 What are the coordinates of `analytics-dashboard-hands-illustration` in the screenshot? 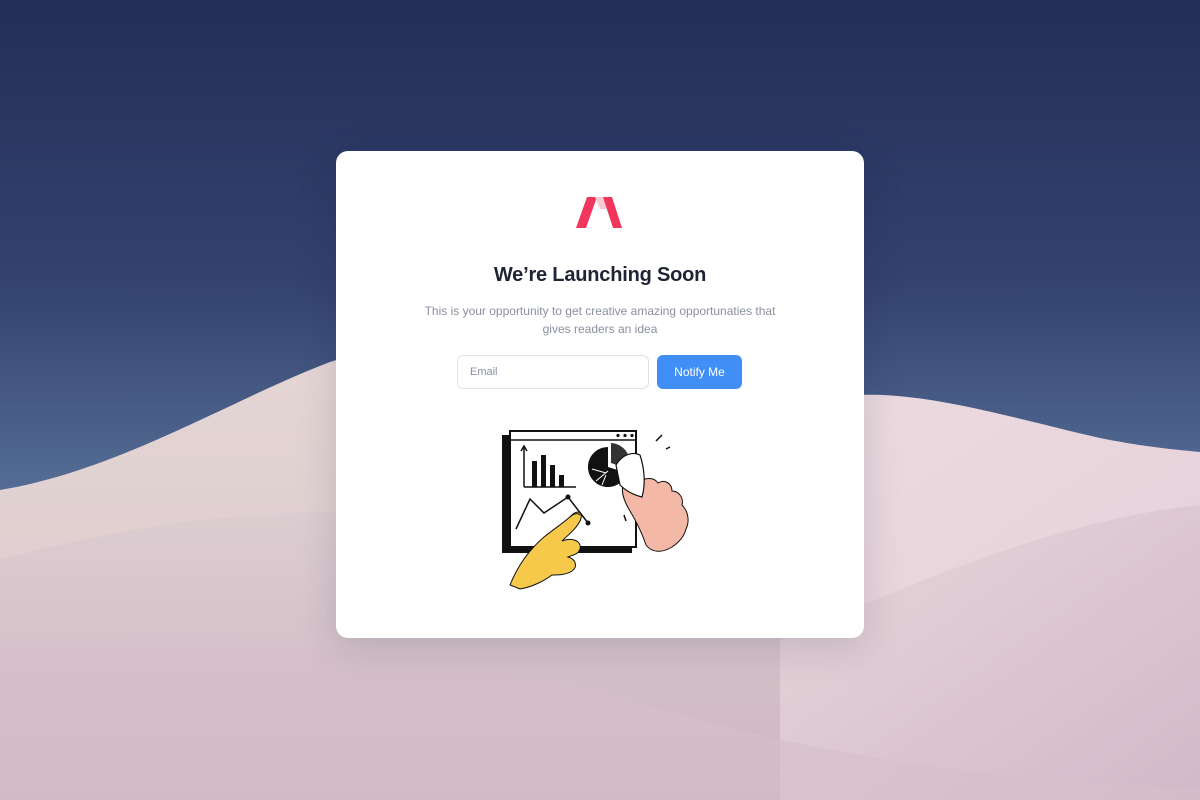 It's located at (595, 510).